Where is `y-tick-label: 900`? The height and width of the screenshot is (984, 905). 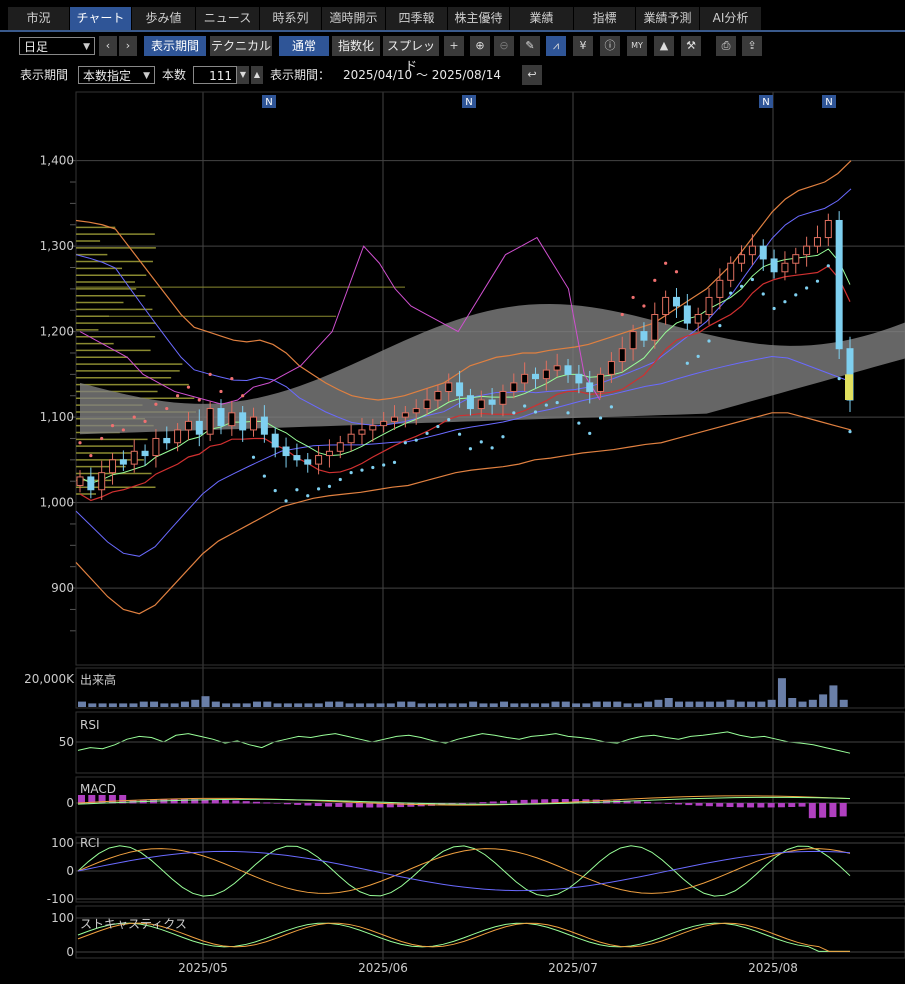 y-tick-label: 900 is located at coordinates (62, 588).